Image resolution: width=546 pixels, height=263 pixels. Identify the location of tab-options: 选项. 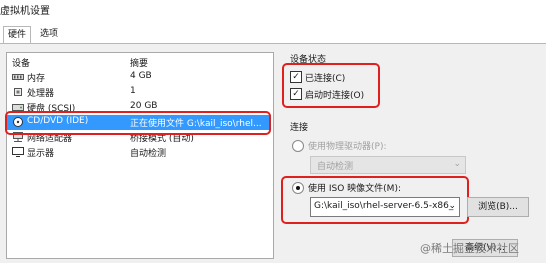
(49, 34).